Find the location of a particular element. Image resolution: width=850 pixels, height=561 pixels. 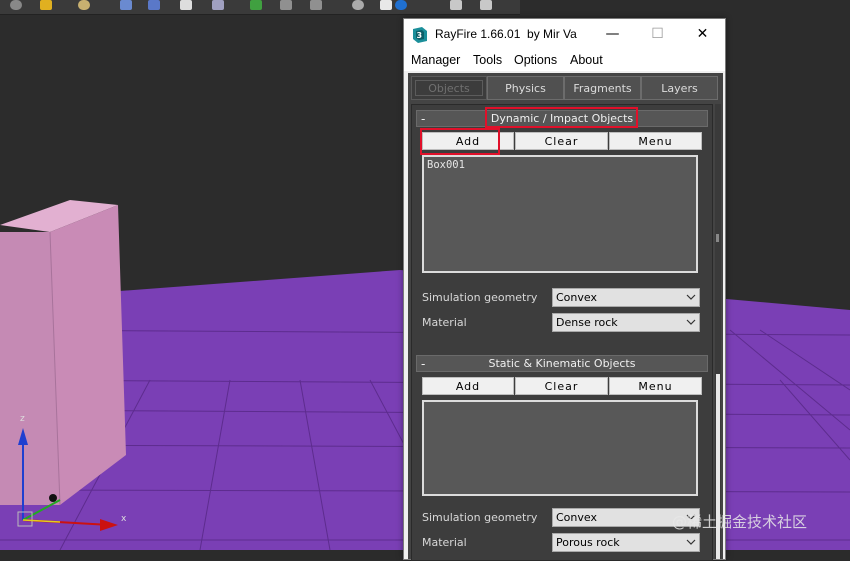

tab-strip: Objects Physics Fragments Layers is located at coordinates (564, 89).